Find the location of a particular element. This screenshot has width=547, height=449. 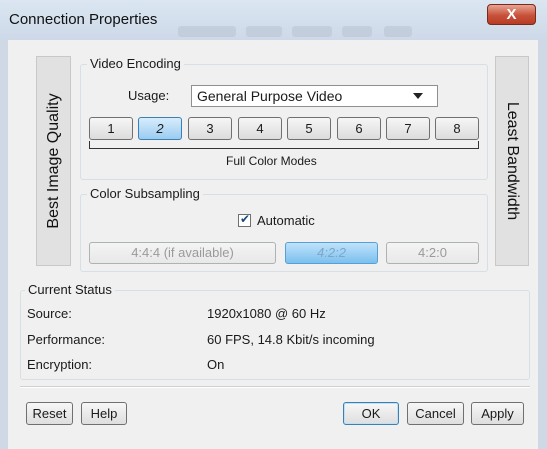

close-button: X is located at coordinates (511, 14).